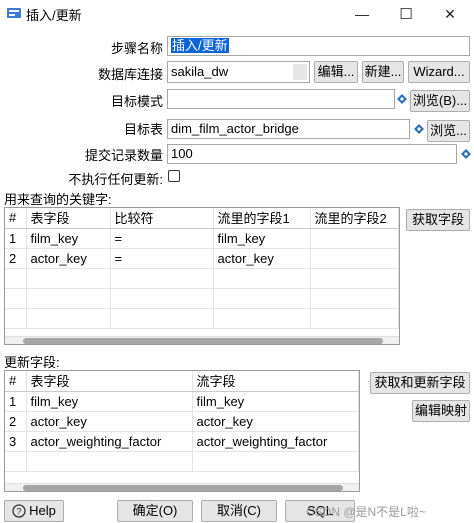 The image size is (474, 523). I want to click on help-button: ? Help, so click(34, 511).